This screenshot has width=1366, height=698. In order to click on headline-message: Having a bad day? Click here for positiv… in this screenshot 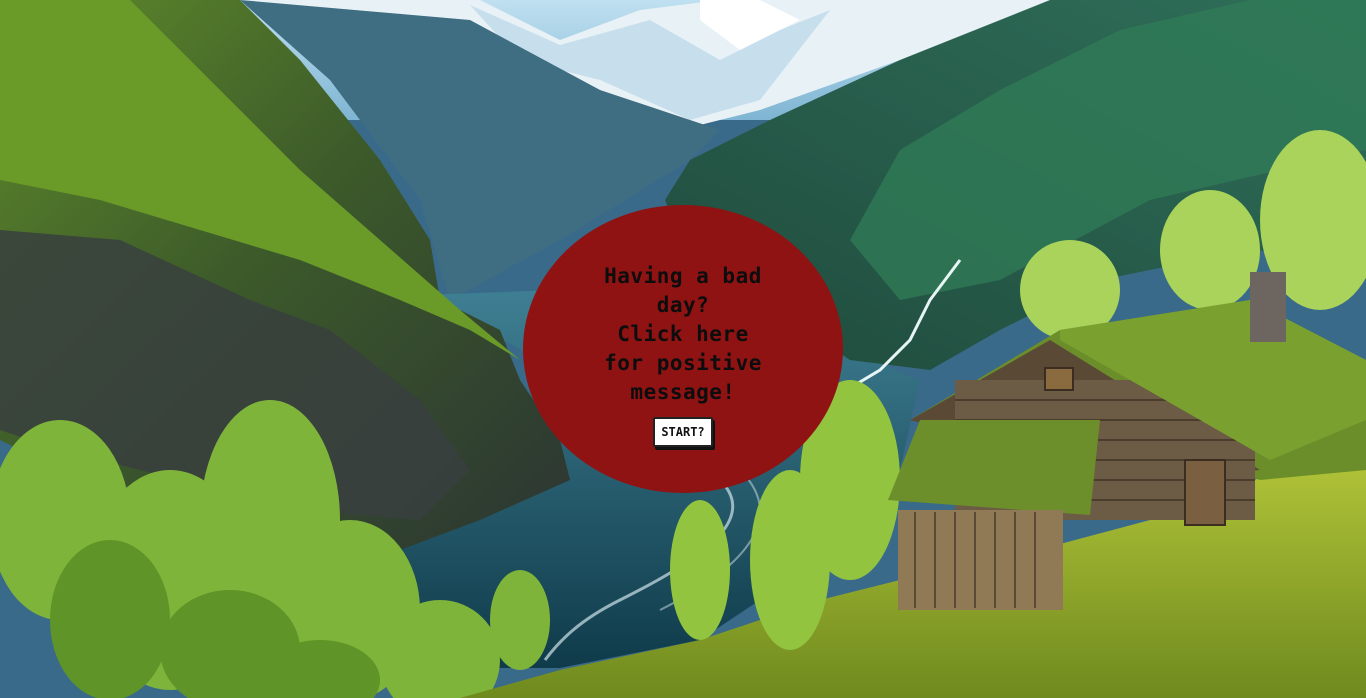, I will do `click(683, 333)`.